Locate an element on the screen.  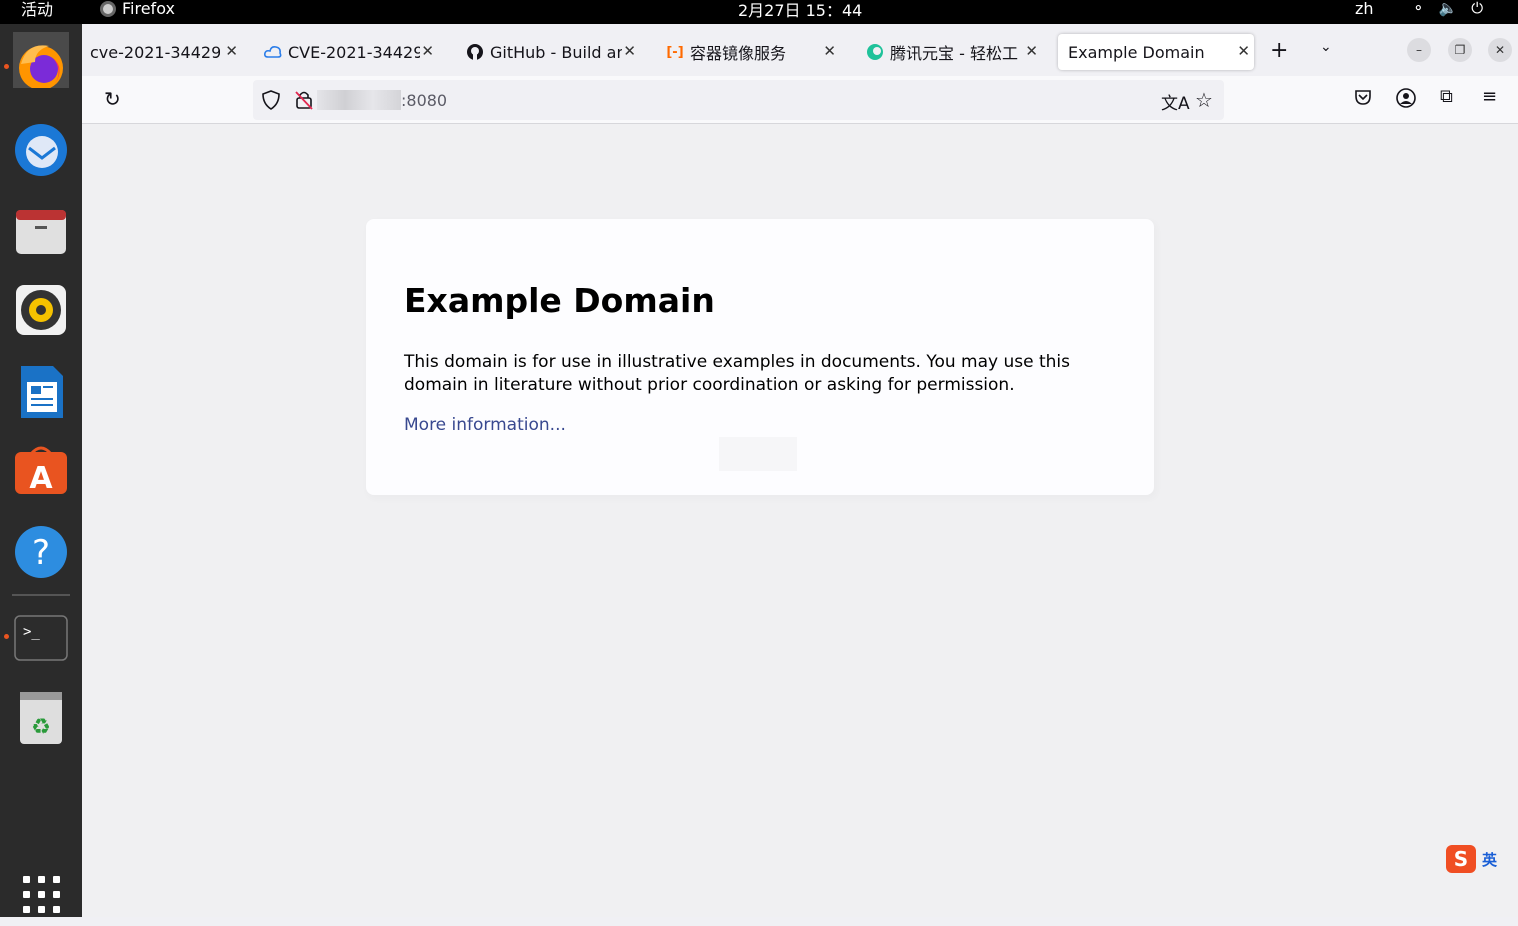
hamburger-menu-icon: ≡ is located at coordinates (1489, 96).